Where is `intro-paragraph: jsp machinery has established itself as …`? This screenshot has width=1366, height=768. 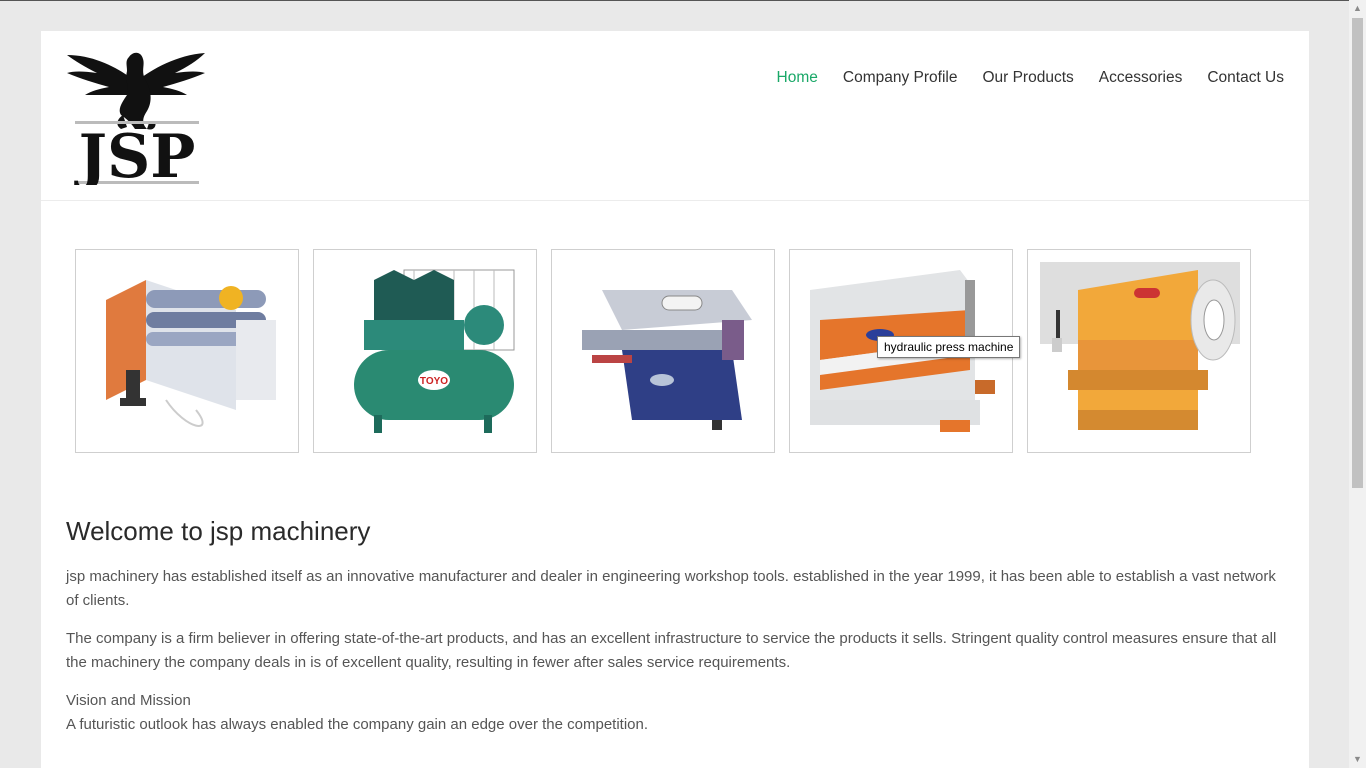 intro-paragraph: jsp machinery has established itself as … is located at coordinates (671, 588).